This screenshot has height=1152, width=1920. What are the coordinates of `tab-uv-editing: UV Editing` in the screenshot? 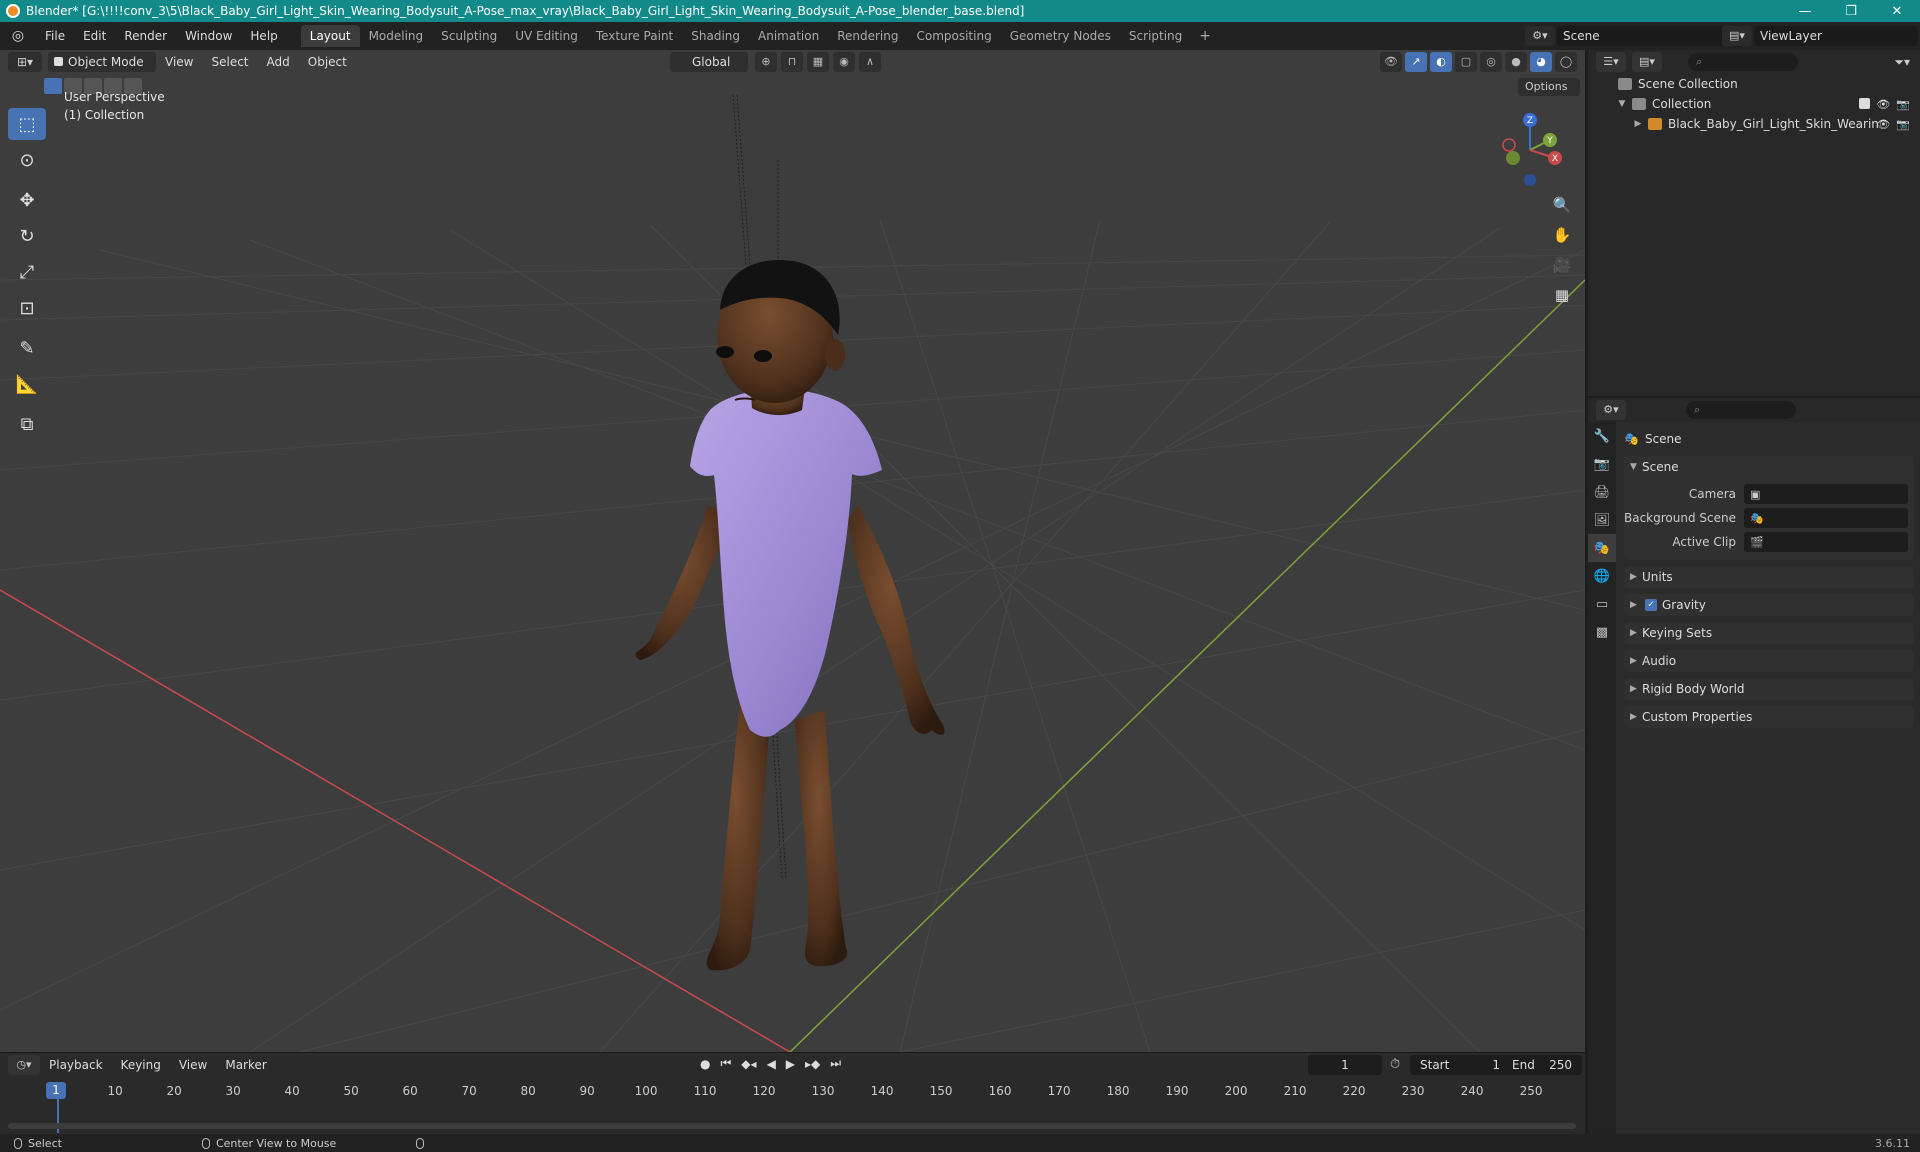 It's located at (546, 36).